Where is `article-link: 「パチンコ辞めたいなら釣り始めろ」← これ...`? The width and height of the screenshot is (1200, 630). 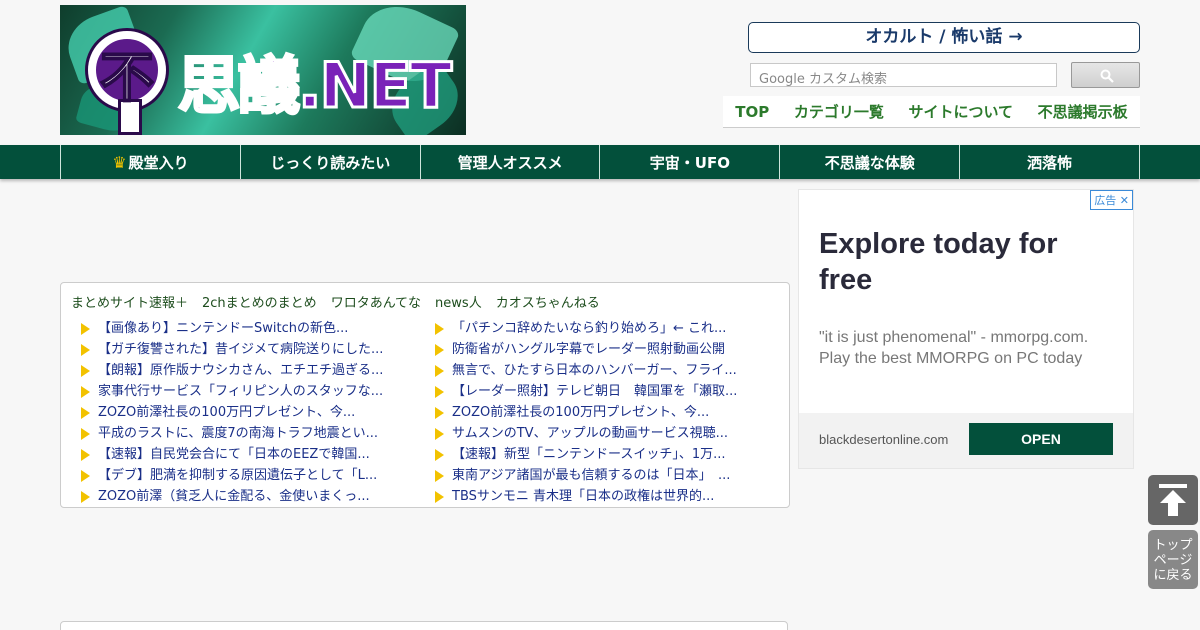
article-link: 「パチンコ辞めたいなら釣り始めろ」← これ... is located at coordinates (589, 326).